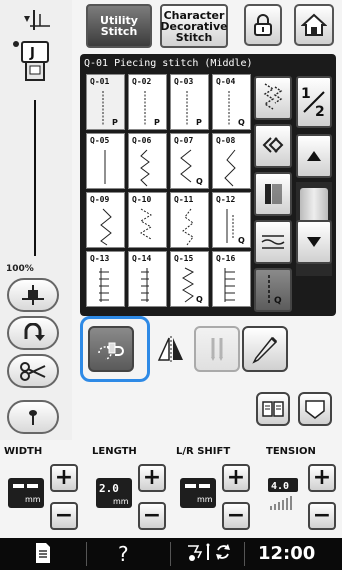 The image size is (342, 570). What do you see at coordinates (263, 25) in the screenshot?
I see `lock-button` at bounding box center [263, 25].